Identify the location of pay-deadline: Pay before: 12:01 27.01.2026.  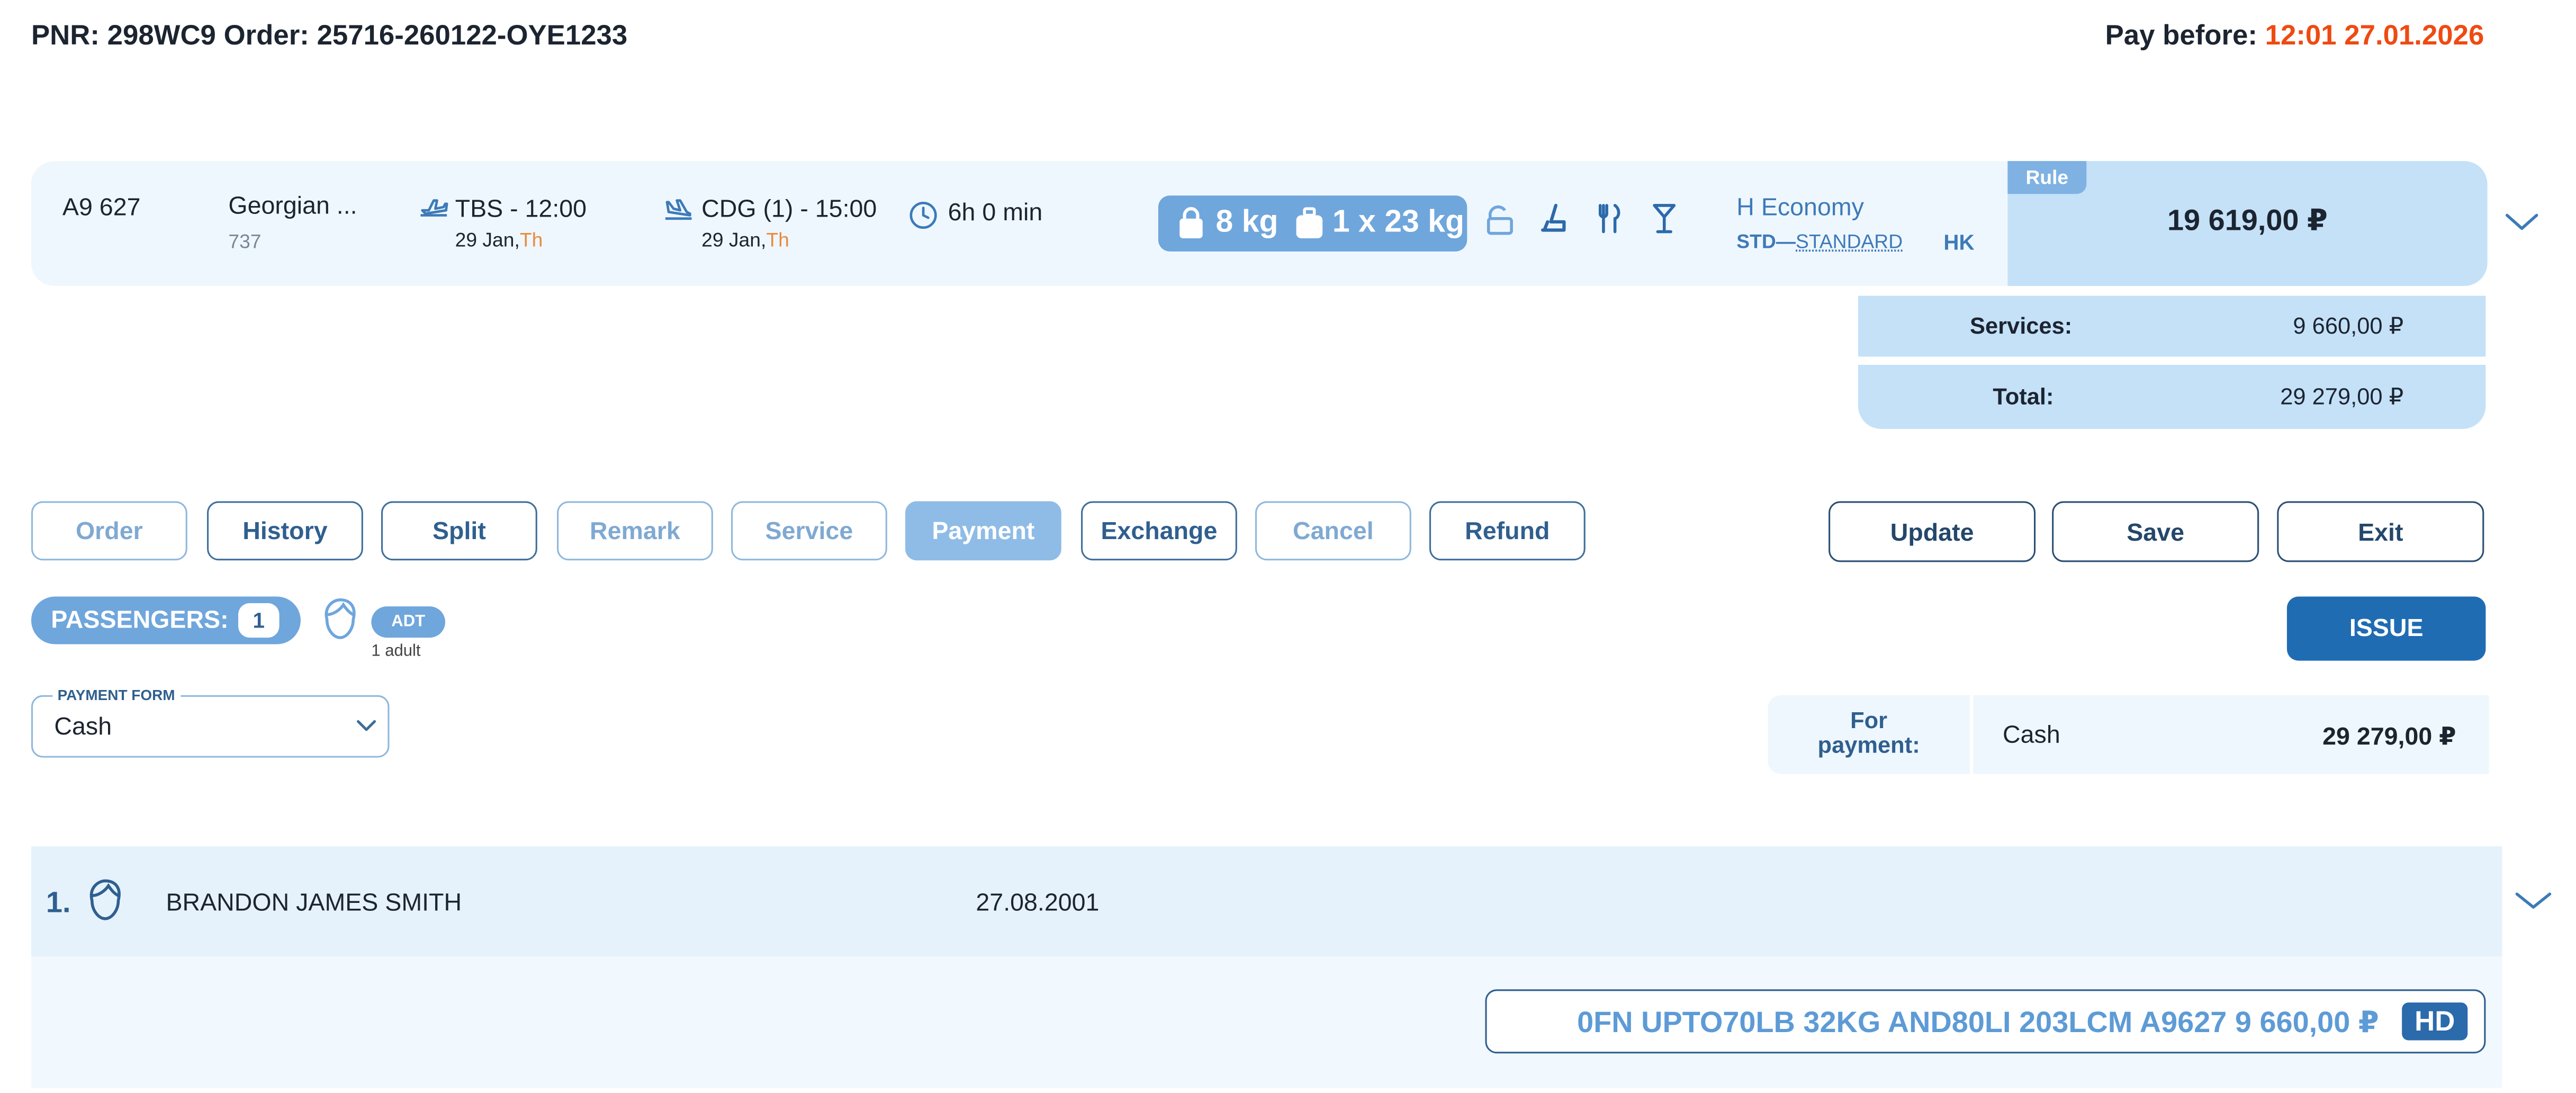
(2294, 36).